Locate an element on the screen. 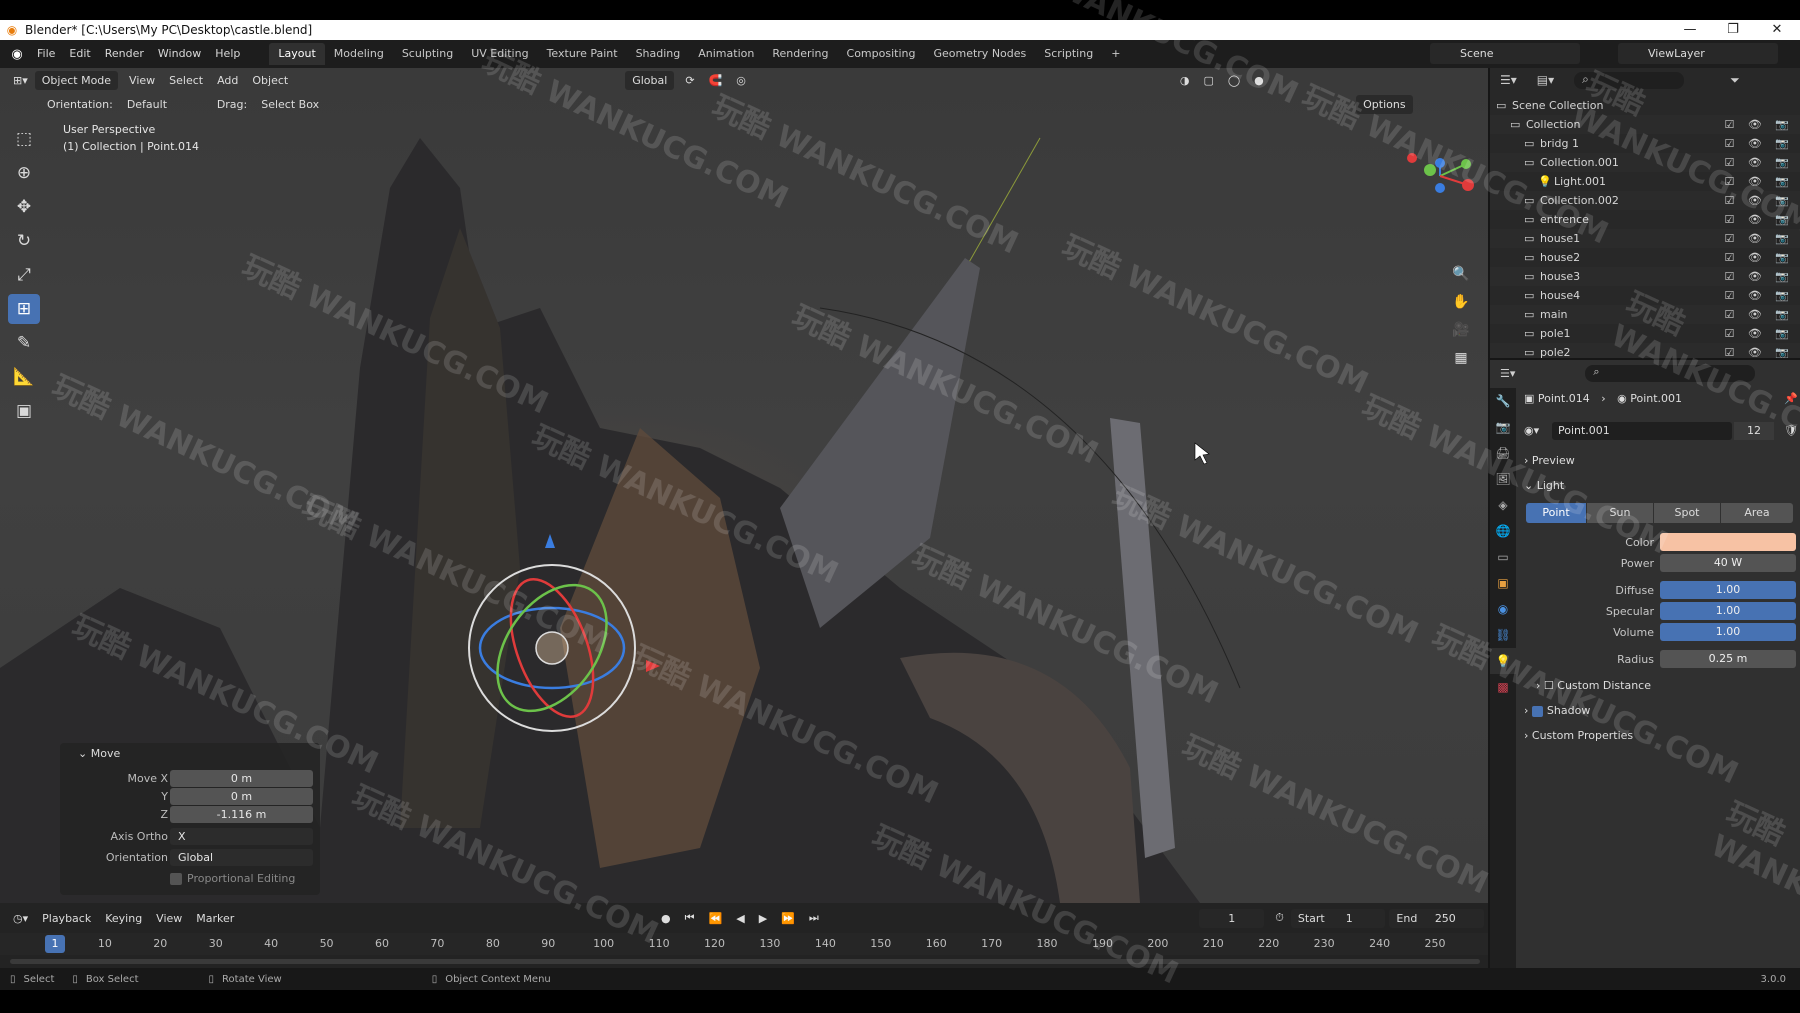 This screenshot has width=1800, height=1013. add-menu: Add is located at coordinates (227, 80).